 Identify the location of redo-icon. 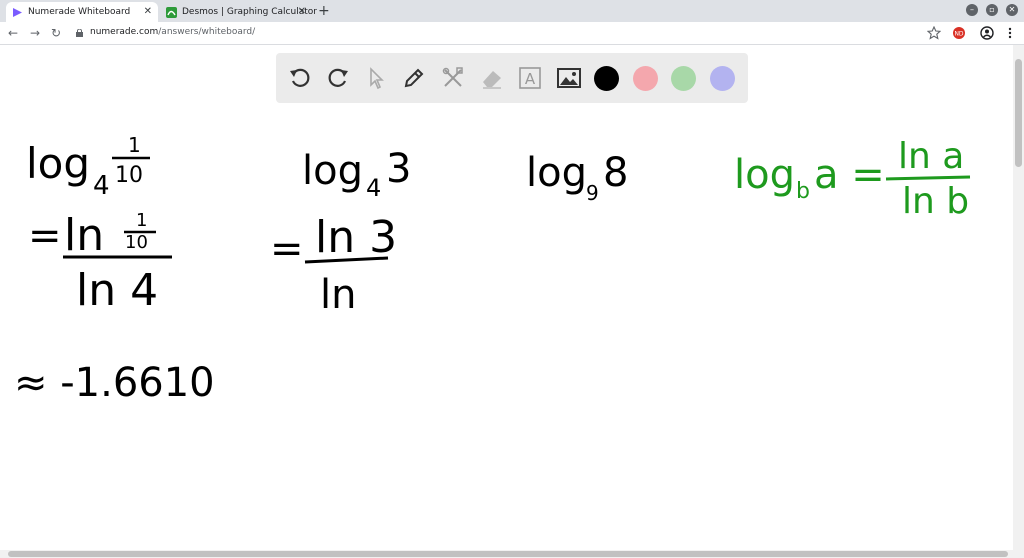
(338, 78).